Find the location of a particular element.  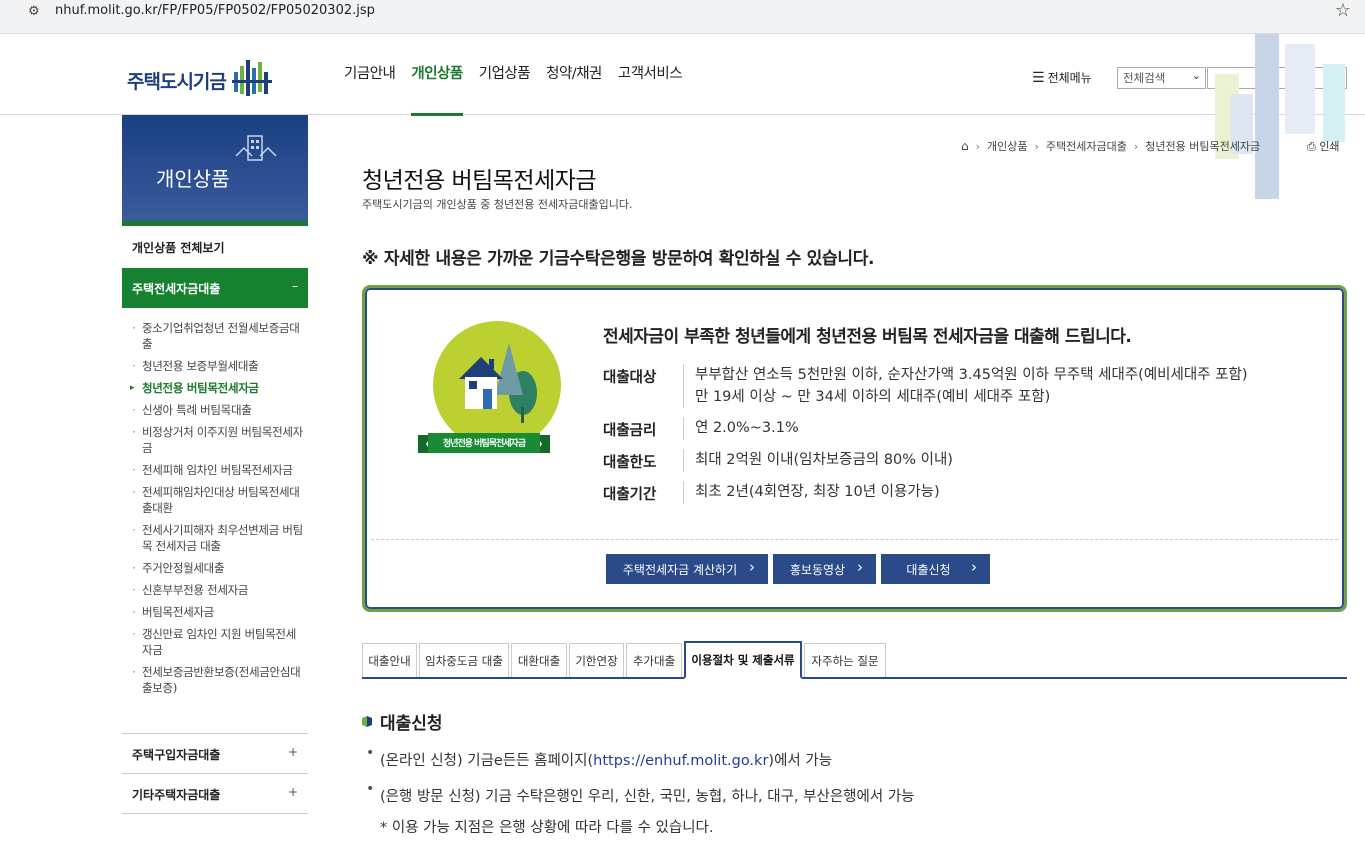

sidebar-sub-item: 신혼부부전용 전세자금 is located at coordinates (218, 590).